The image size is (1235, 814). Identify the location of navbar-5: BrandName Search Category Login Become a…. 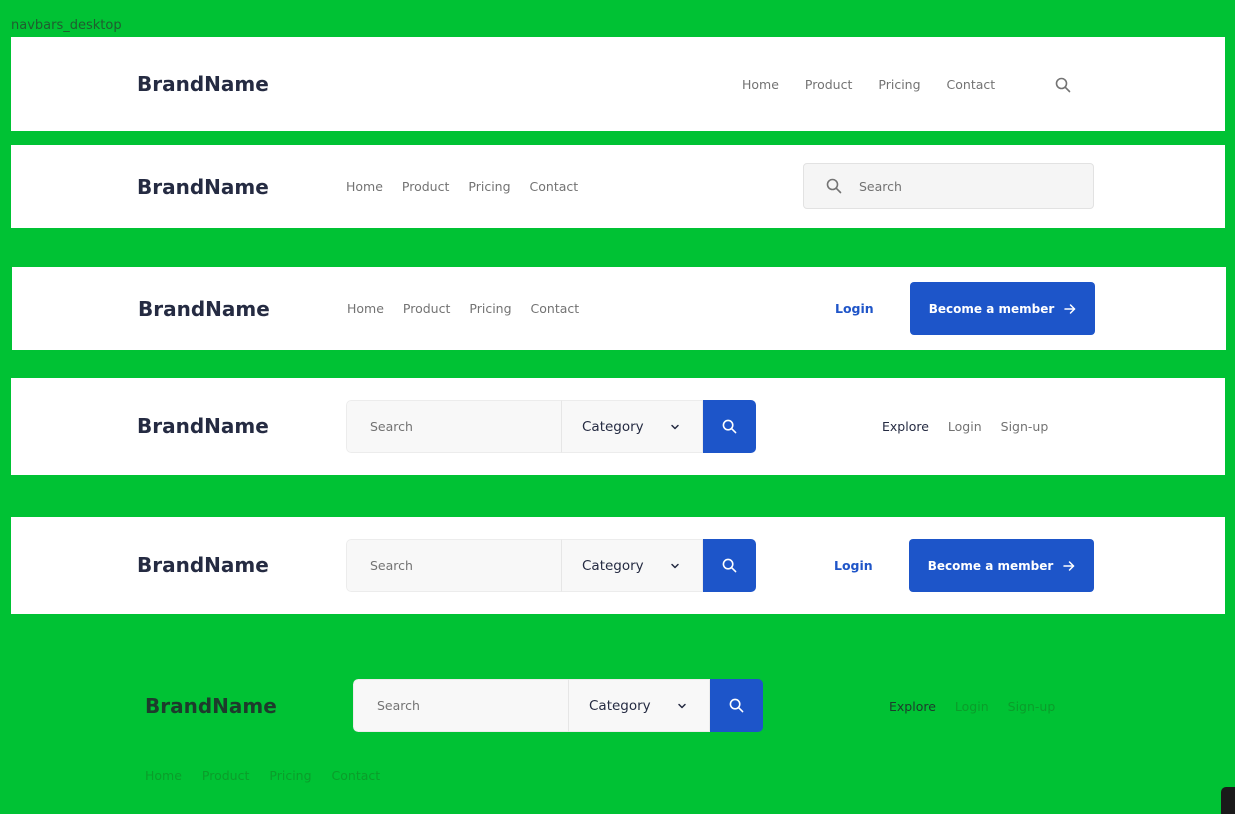
(618, 565).